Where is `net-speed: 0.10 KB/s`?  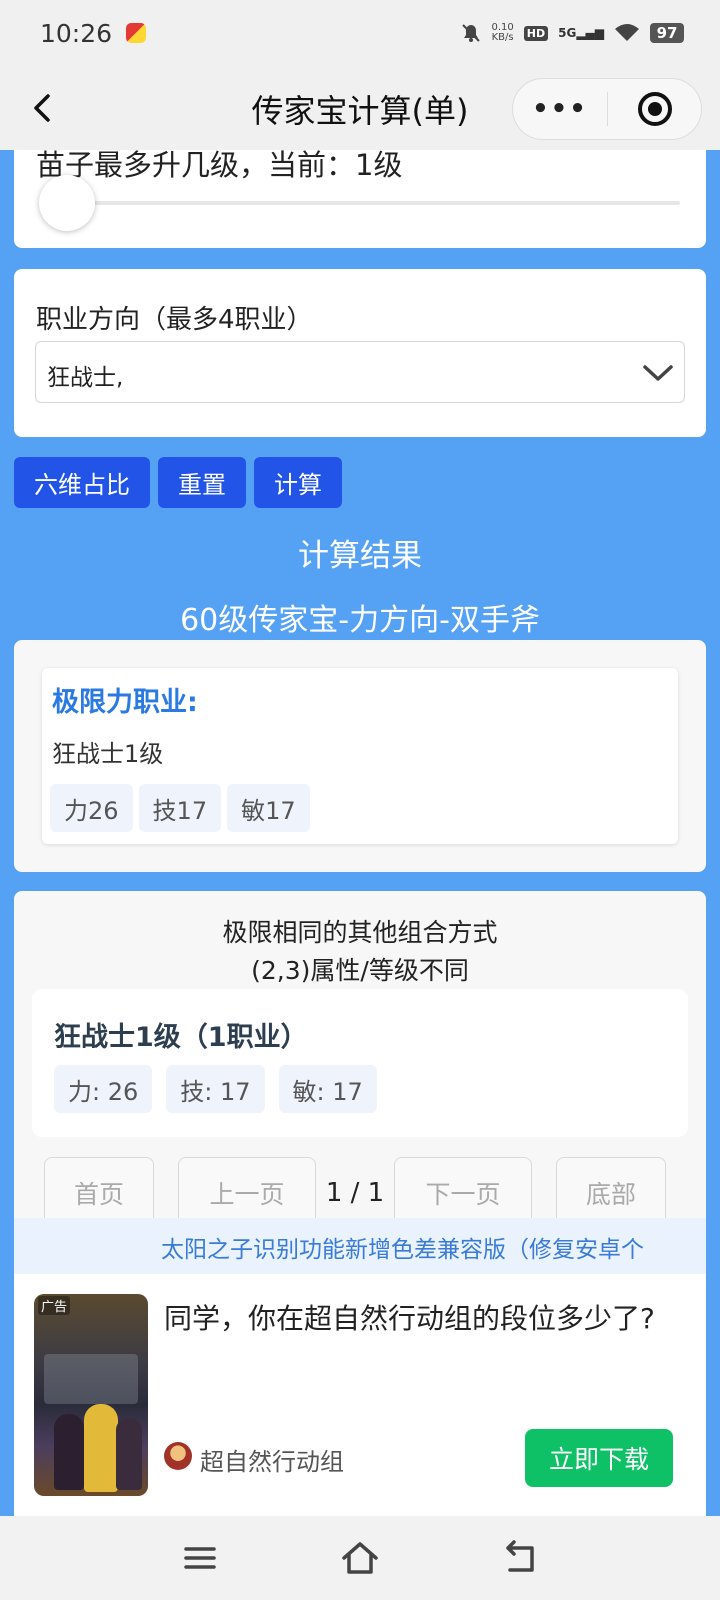 net-speed: 0.10 KB/s is located at coordinates (503, 33).